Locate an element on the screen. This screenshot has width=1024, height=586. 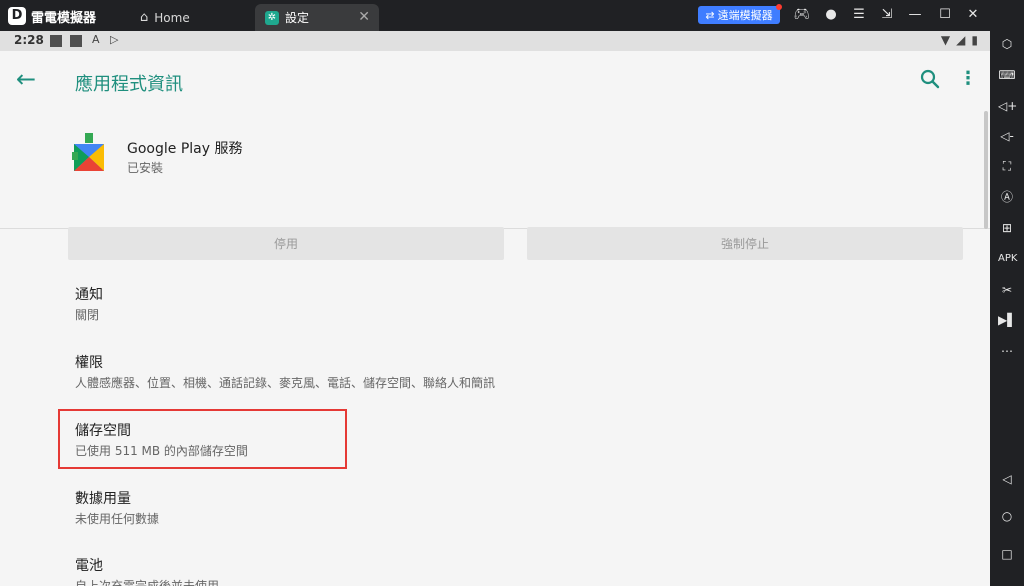
brand: D 雷電模擬器 is located at coordinates (52, 16).